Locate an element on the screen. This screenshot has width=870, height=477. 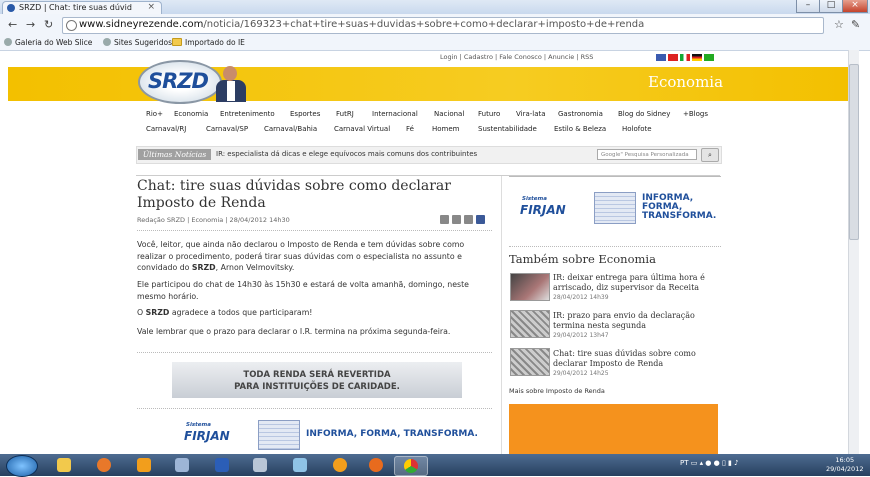
search-button: ⌕ is located at coordinates (710, 155).